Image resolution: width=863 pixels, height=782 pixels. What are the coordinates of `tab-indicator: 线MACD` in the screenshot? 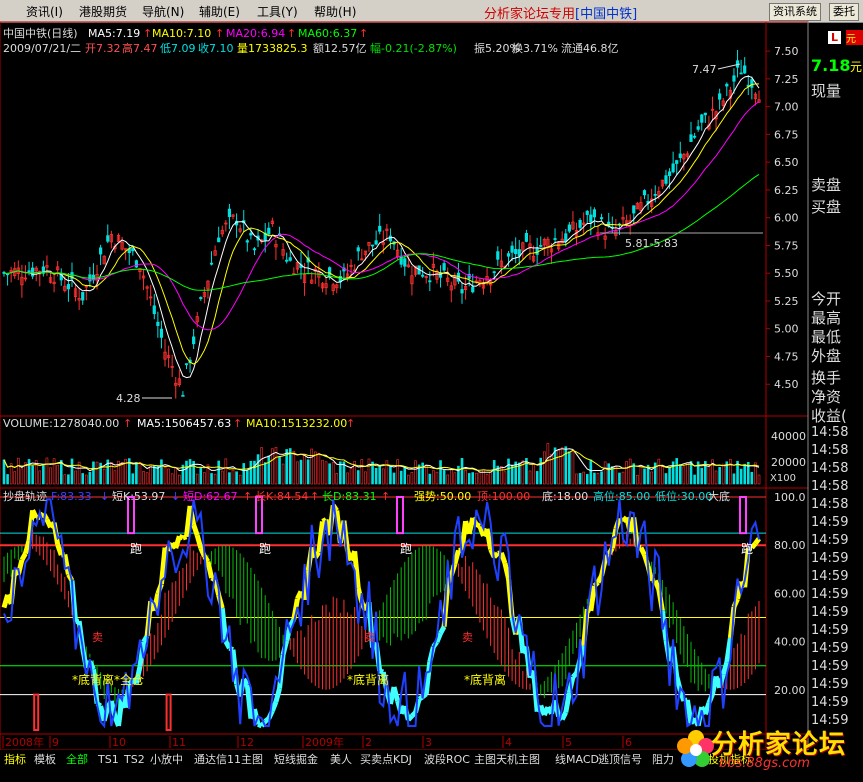 It's located at (577, 760).